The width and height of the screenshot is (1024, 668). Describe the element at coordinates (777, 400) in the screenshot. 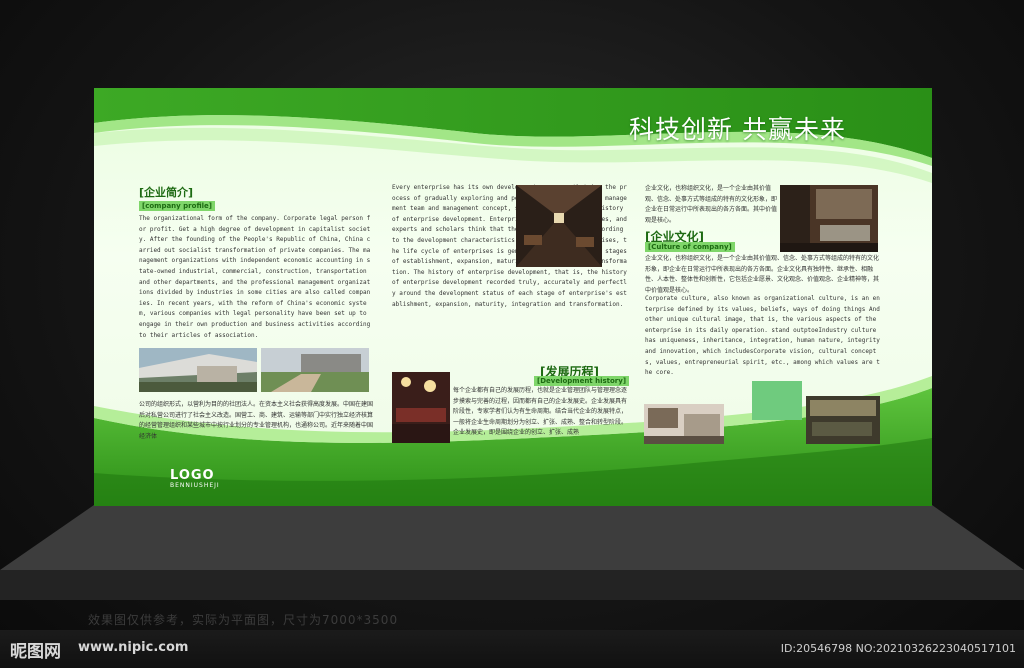

I see `green-placeholder-block` at that location.